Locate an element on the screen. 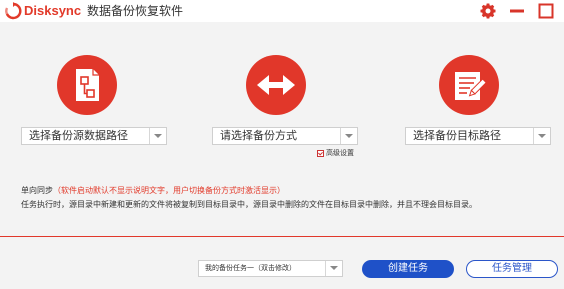 The width and height of the screenshot is (564, 289). create-task-button: 创建任务 is located at coordinates (408, 269).